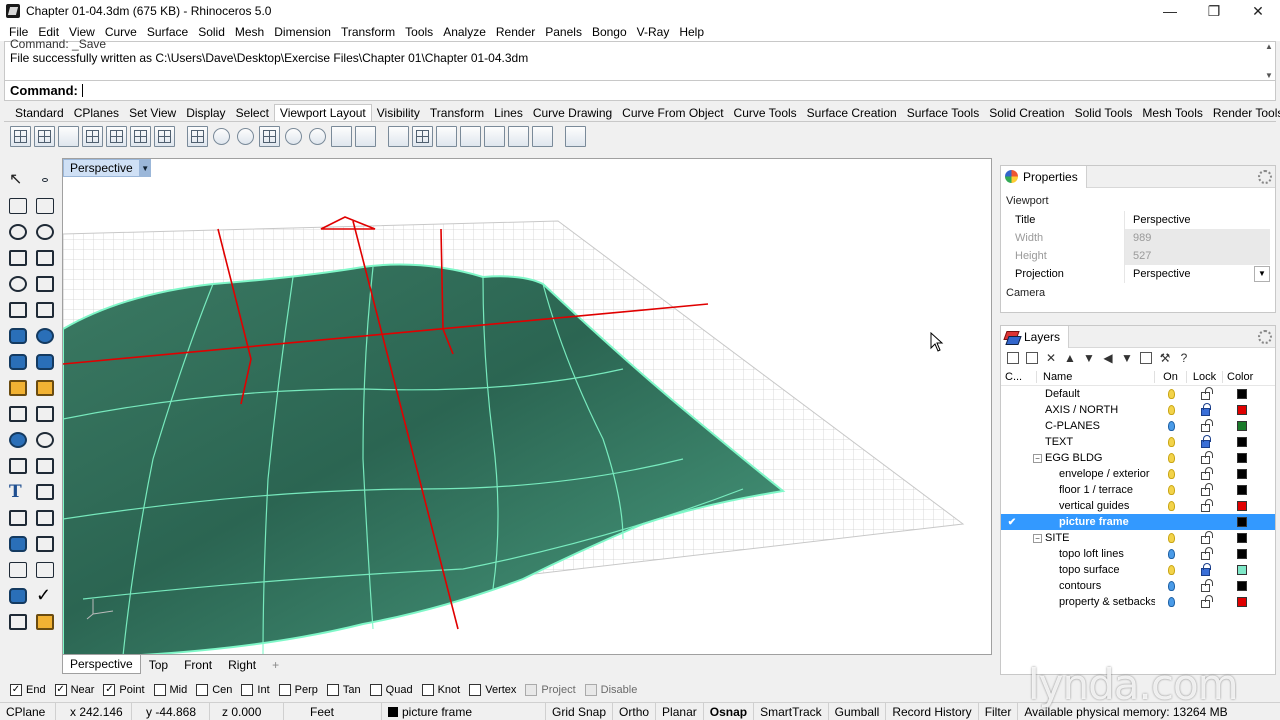 This screenshot has height=720, width=1280. Describe the element at coordinates (18, 414) in the screenshot. I see `split-icon` at that location.